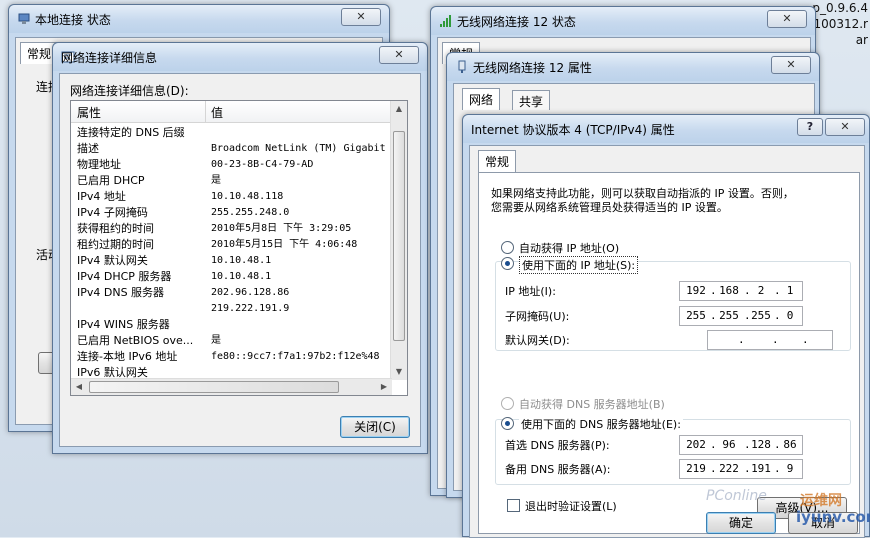 The height and width of the screenshot is (538, 870). I want to click on auto-ip-label: 自动获得 IP 地址(O), so click(569, 248).